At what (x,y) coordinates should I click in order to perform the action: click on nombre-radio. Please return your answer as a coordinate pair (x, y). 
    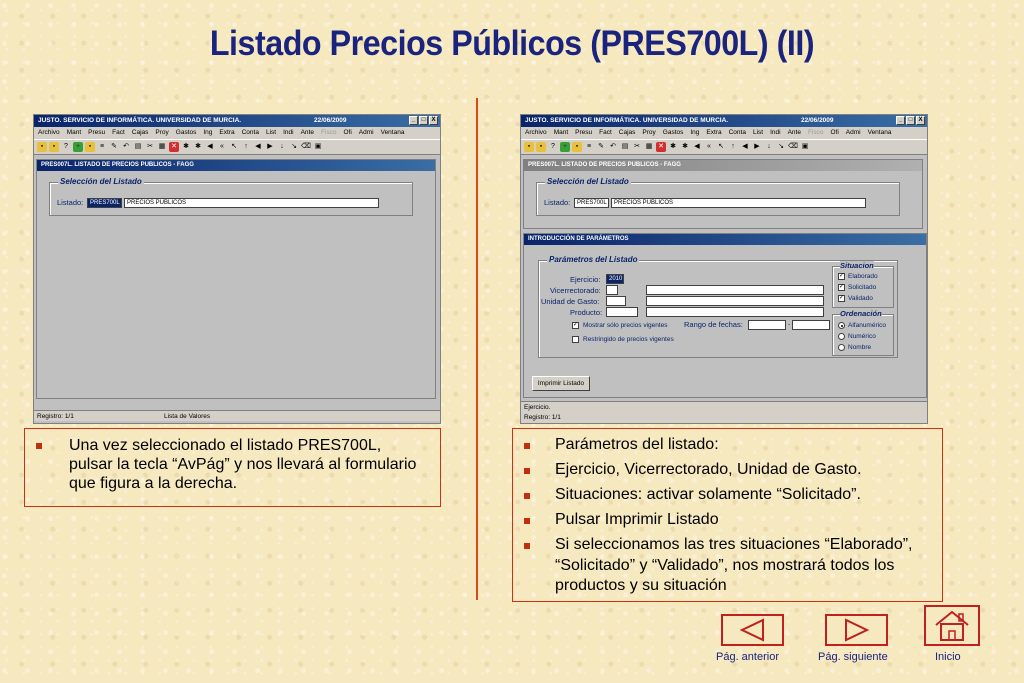
    Looking at the image, I should click on (841, 347).